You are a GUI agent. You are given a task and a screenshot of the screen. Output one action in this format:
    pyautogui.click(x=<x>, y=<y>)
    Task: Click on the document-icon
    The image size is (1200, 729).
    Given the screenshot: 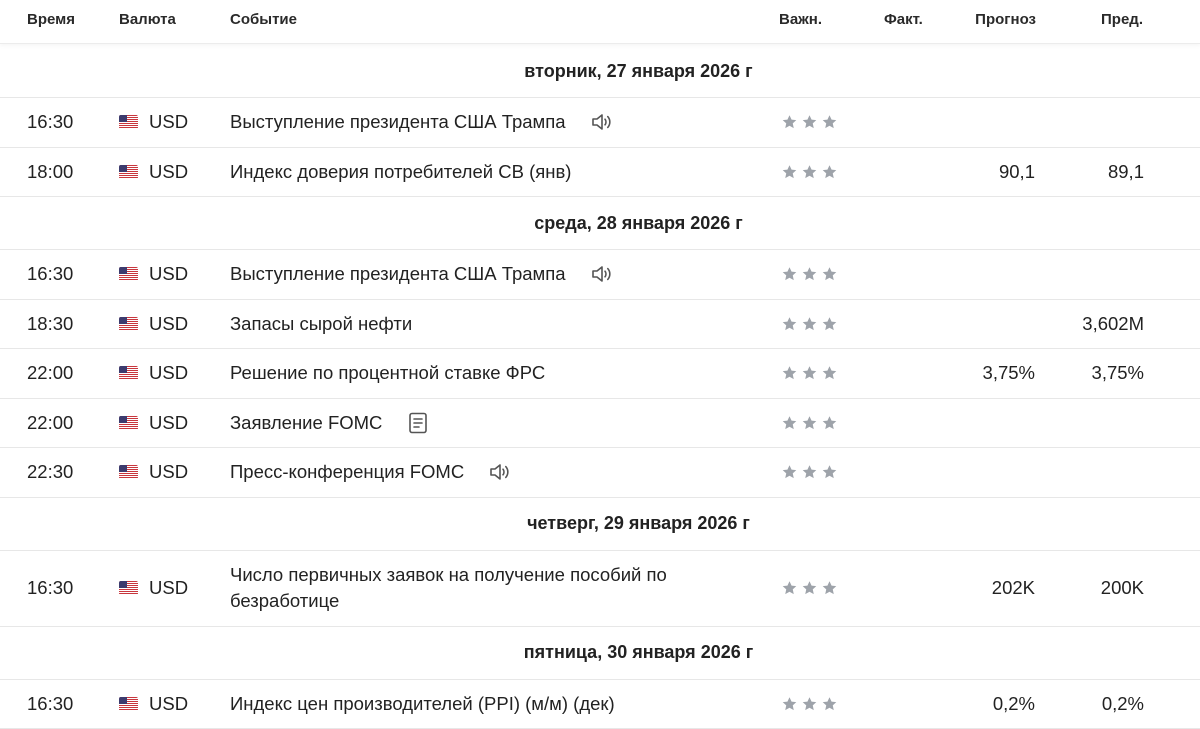 What is the action you would take?
    pyautogui.click(x=418, y=423)
    